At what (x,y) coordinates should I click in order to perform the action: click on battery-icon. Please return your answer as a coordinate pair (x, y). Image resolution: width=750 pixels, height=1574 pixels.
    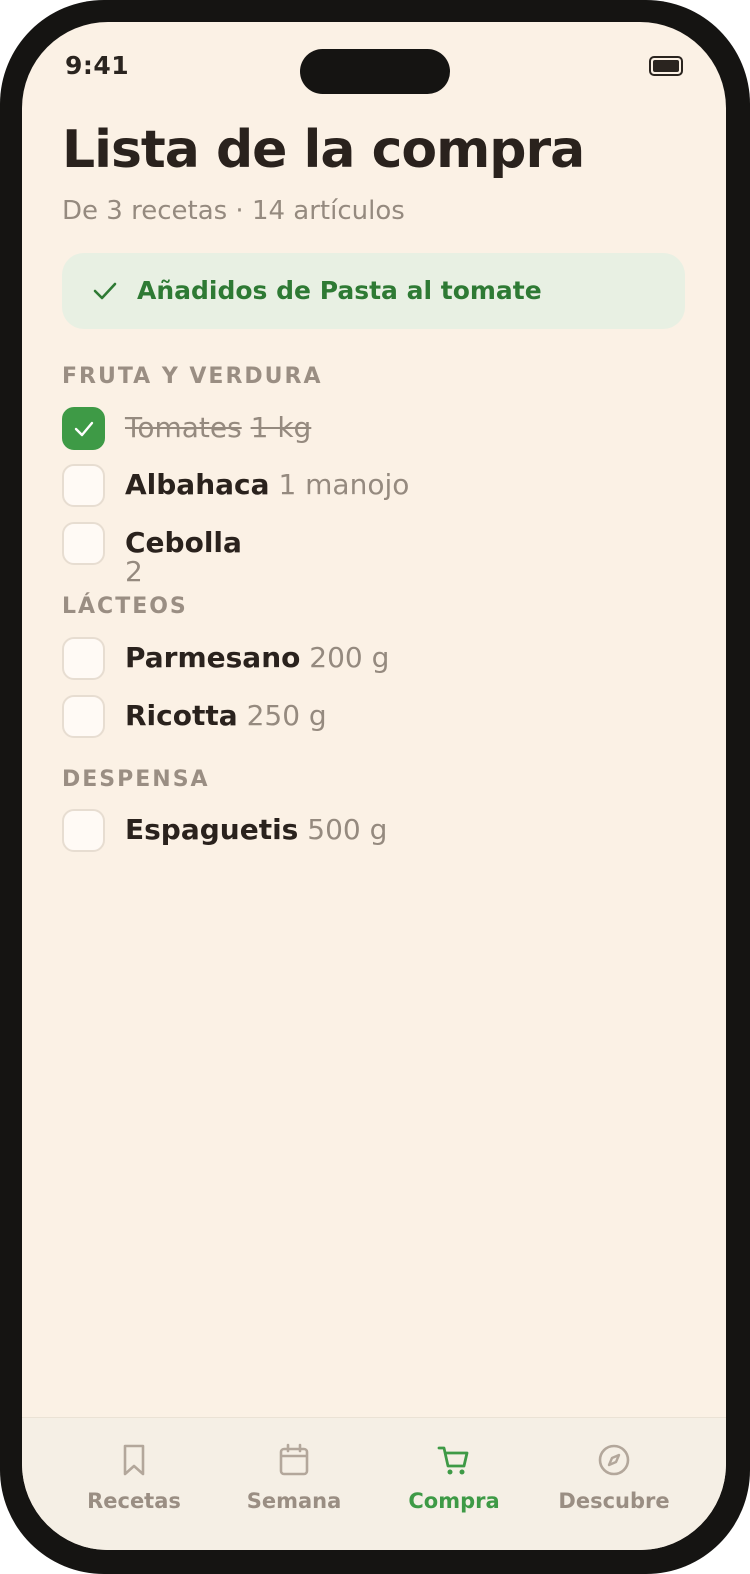
    Looking at the image, I should click on (666, 66).